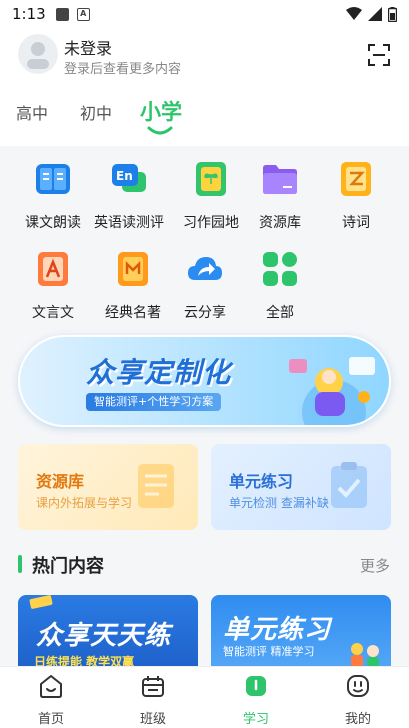  Describe the element at coordinates (211, 223) in the screenshot. I see `grid-item-label: 习作园地` at that location.